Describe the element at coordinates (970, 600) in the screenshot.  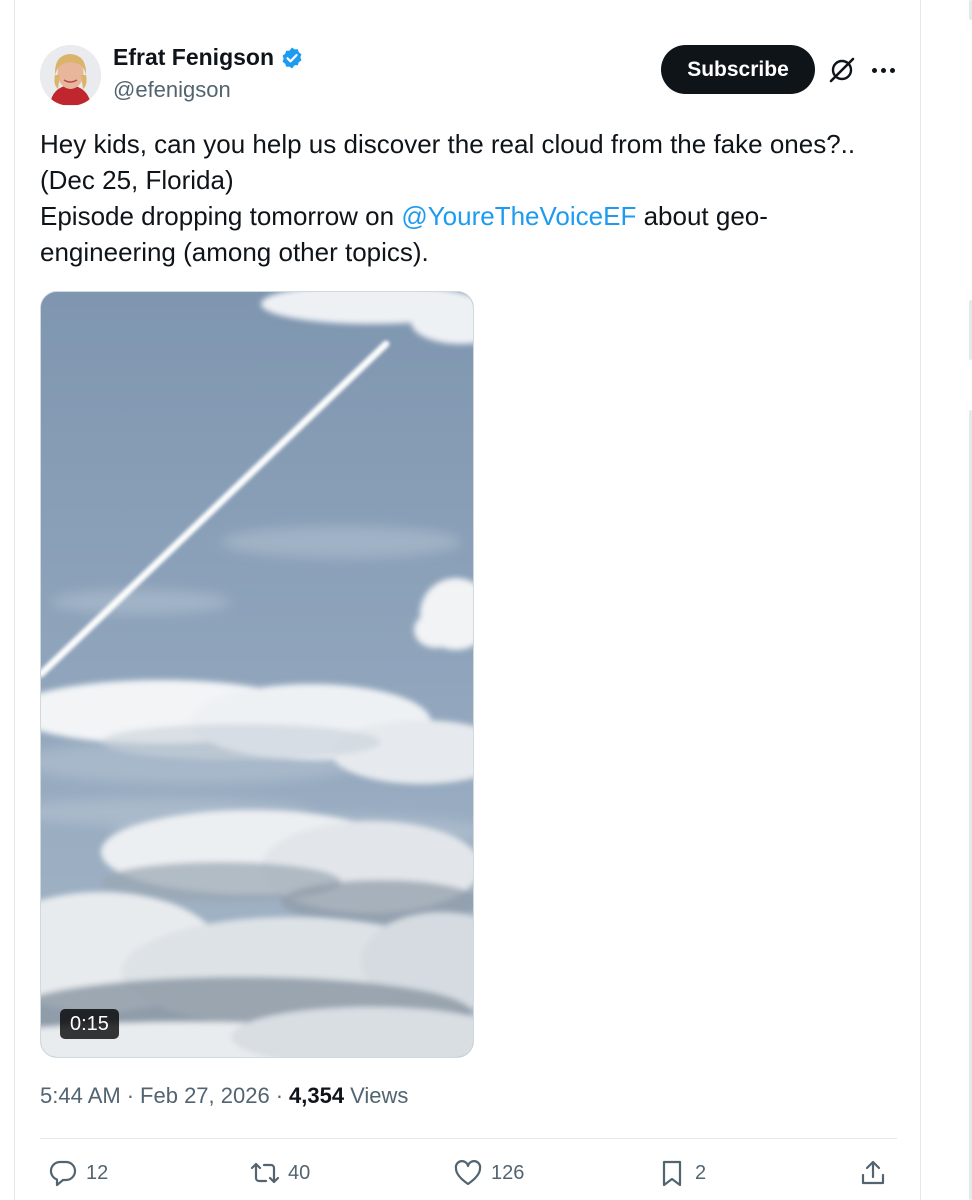
I see `right-edge` at that location.